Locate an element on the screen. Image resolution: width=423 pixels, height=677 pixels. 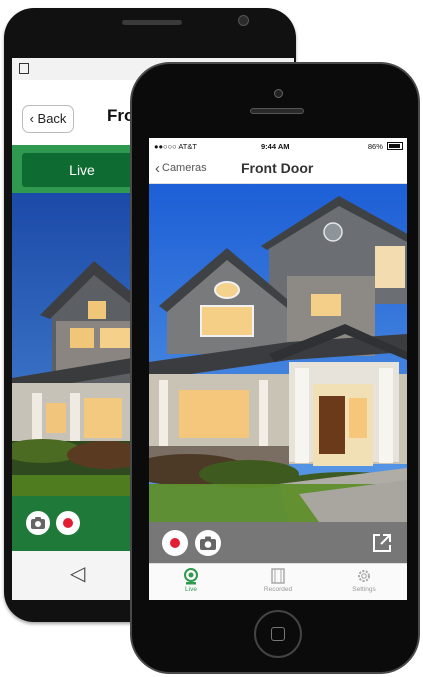
snapshot-button is located at coordinates (208, 543).